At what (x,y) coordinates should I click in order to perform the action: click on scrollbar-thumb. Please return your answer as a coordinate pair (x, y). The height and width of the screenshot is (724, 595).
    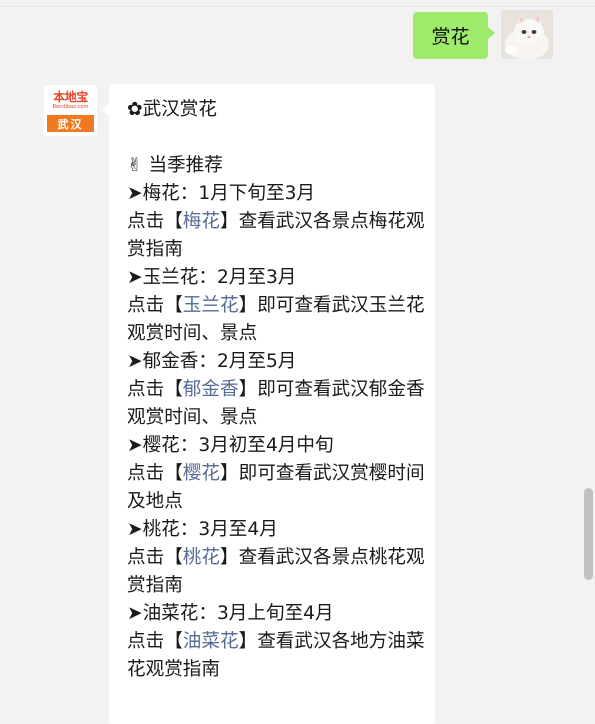
    Looking at the image, I should click on (588, 534).